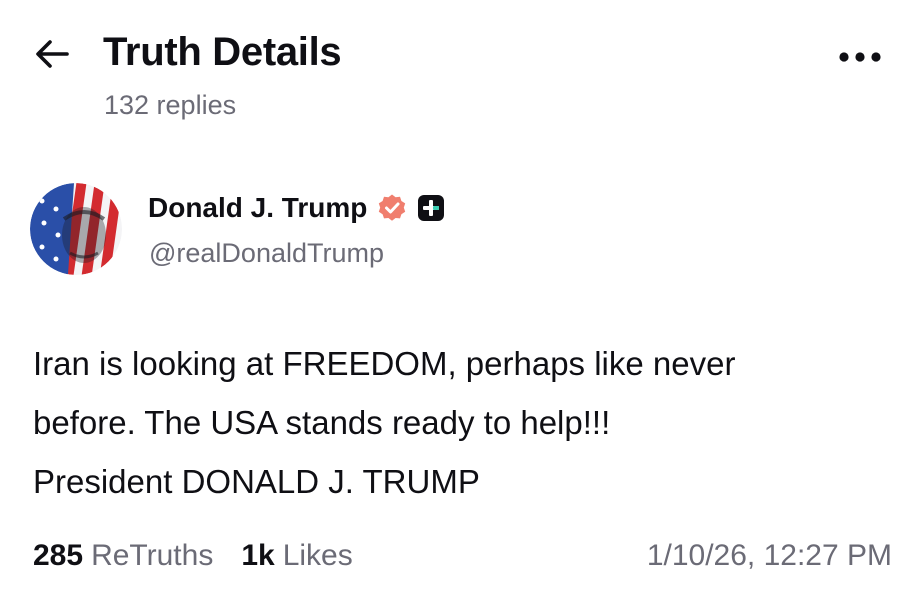 Image resolution: width=916 pixels, height=599 pixels. Describe the element at coordinates (317, 555) in the screenshot. I see `likes-label: Likes` at that location.